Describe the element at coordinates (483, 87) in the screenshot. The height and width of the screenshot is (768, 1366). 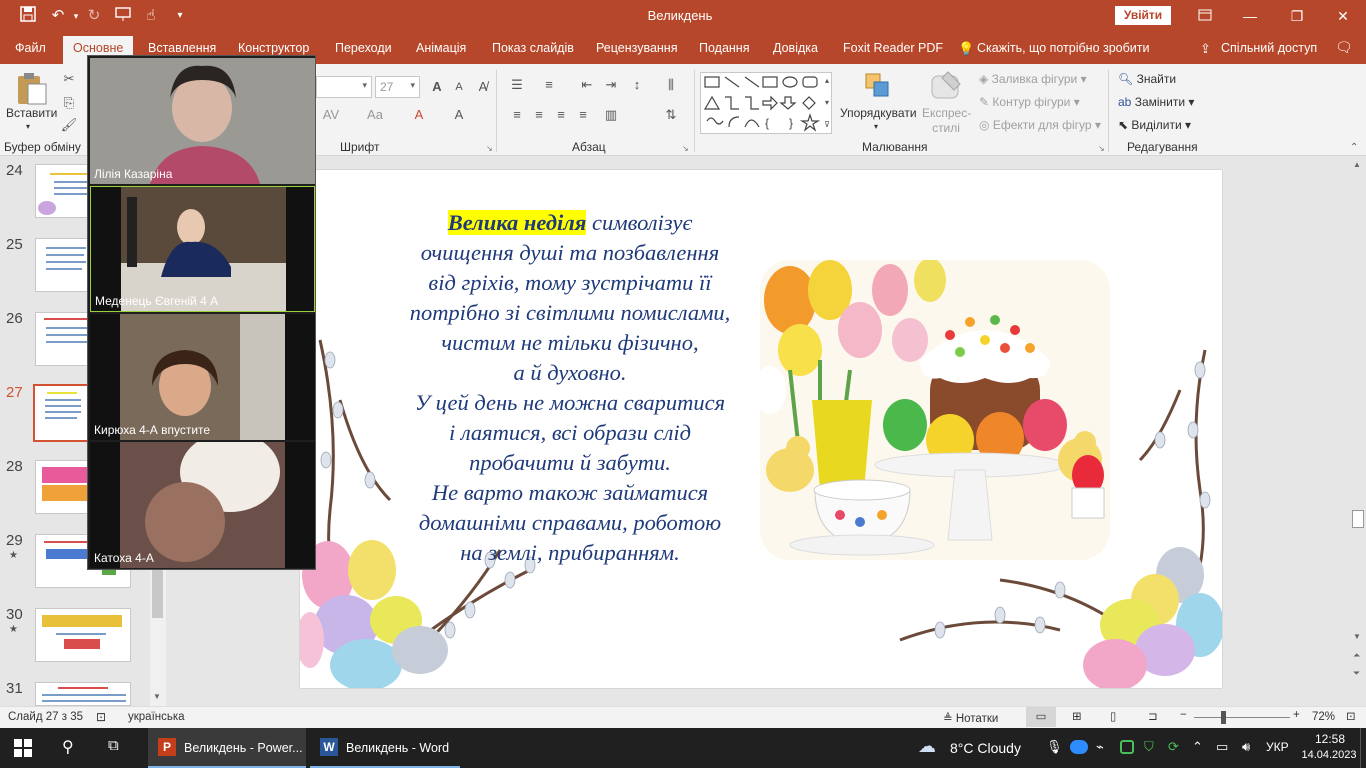
I see `clear-formatting-icon: A̸` at that location.